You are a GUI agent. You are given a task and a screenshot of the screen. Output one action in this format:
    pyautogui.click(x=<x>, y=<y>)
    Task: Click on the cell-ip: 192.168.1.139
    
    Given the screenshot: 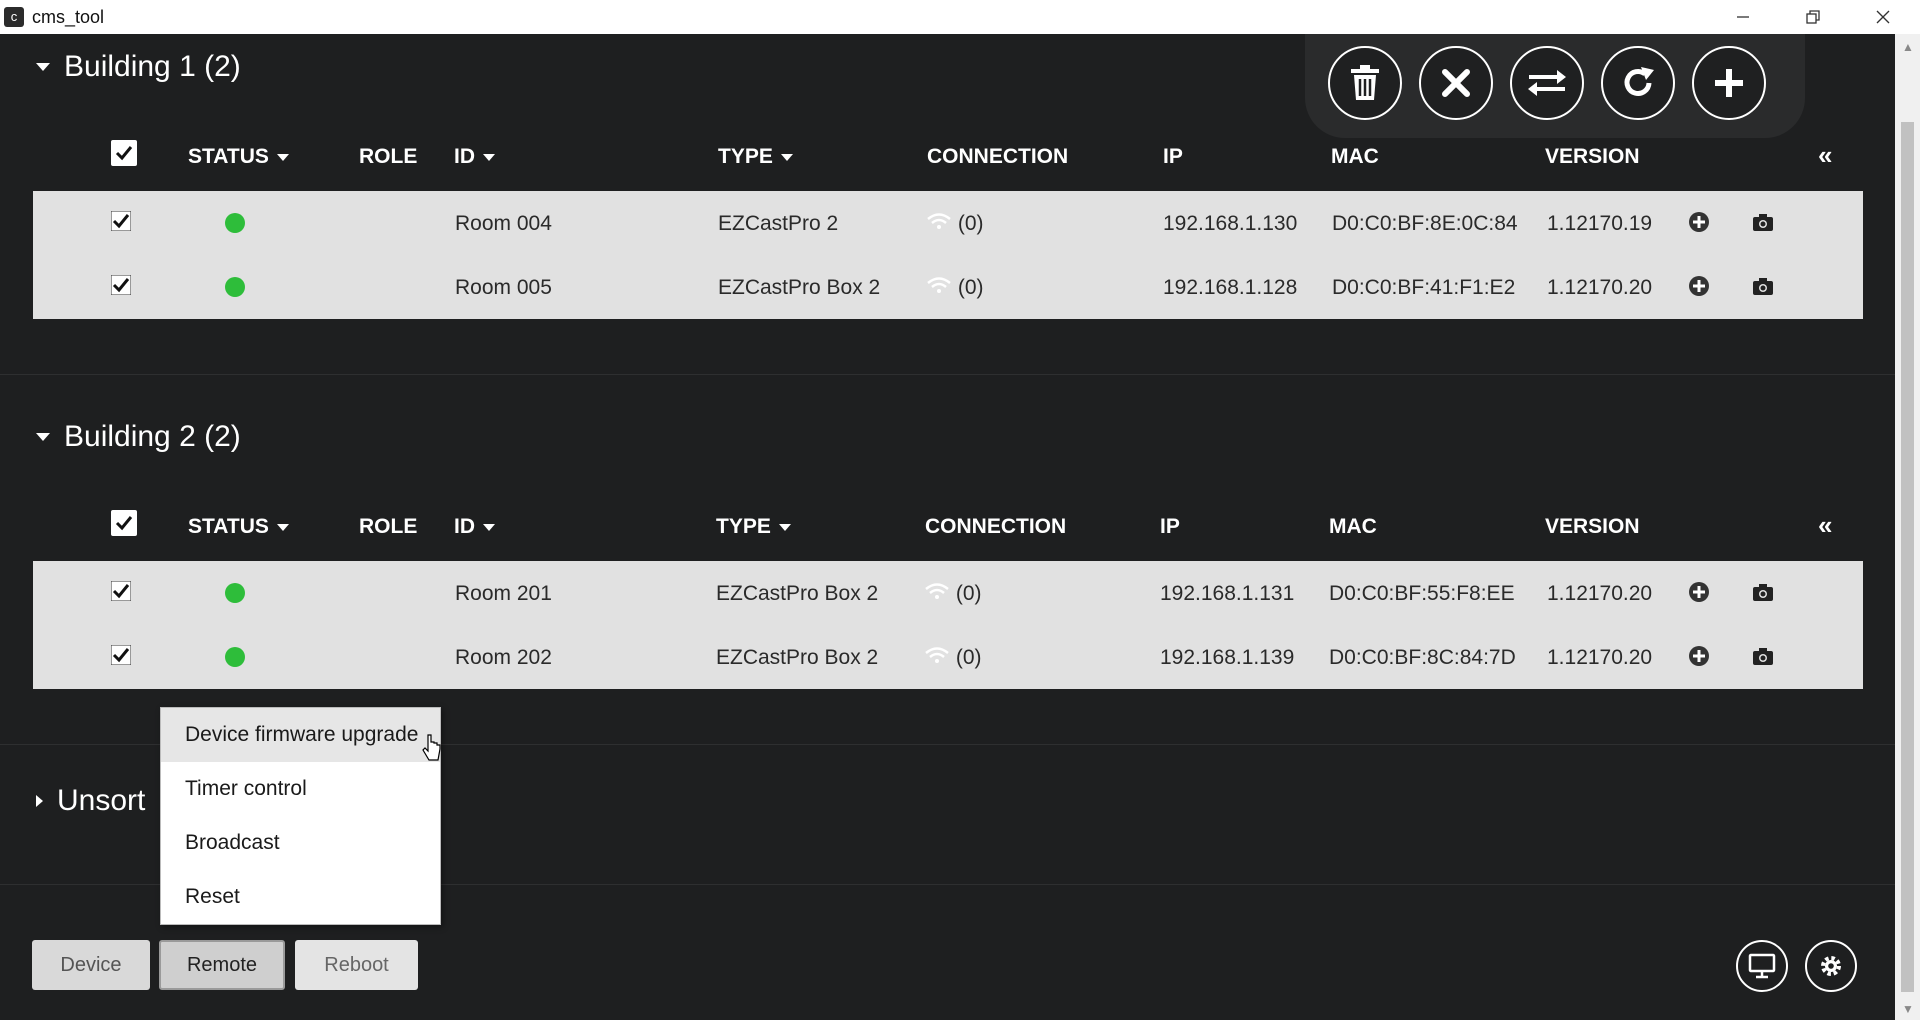 What is the action you would take?
    pyautogui.click(x=1227, y=657)
    